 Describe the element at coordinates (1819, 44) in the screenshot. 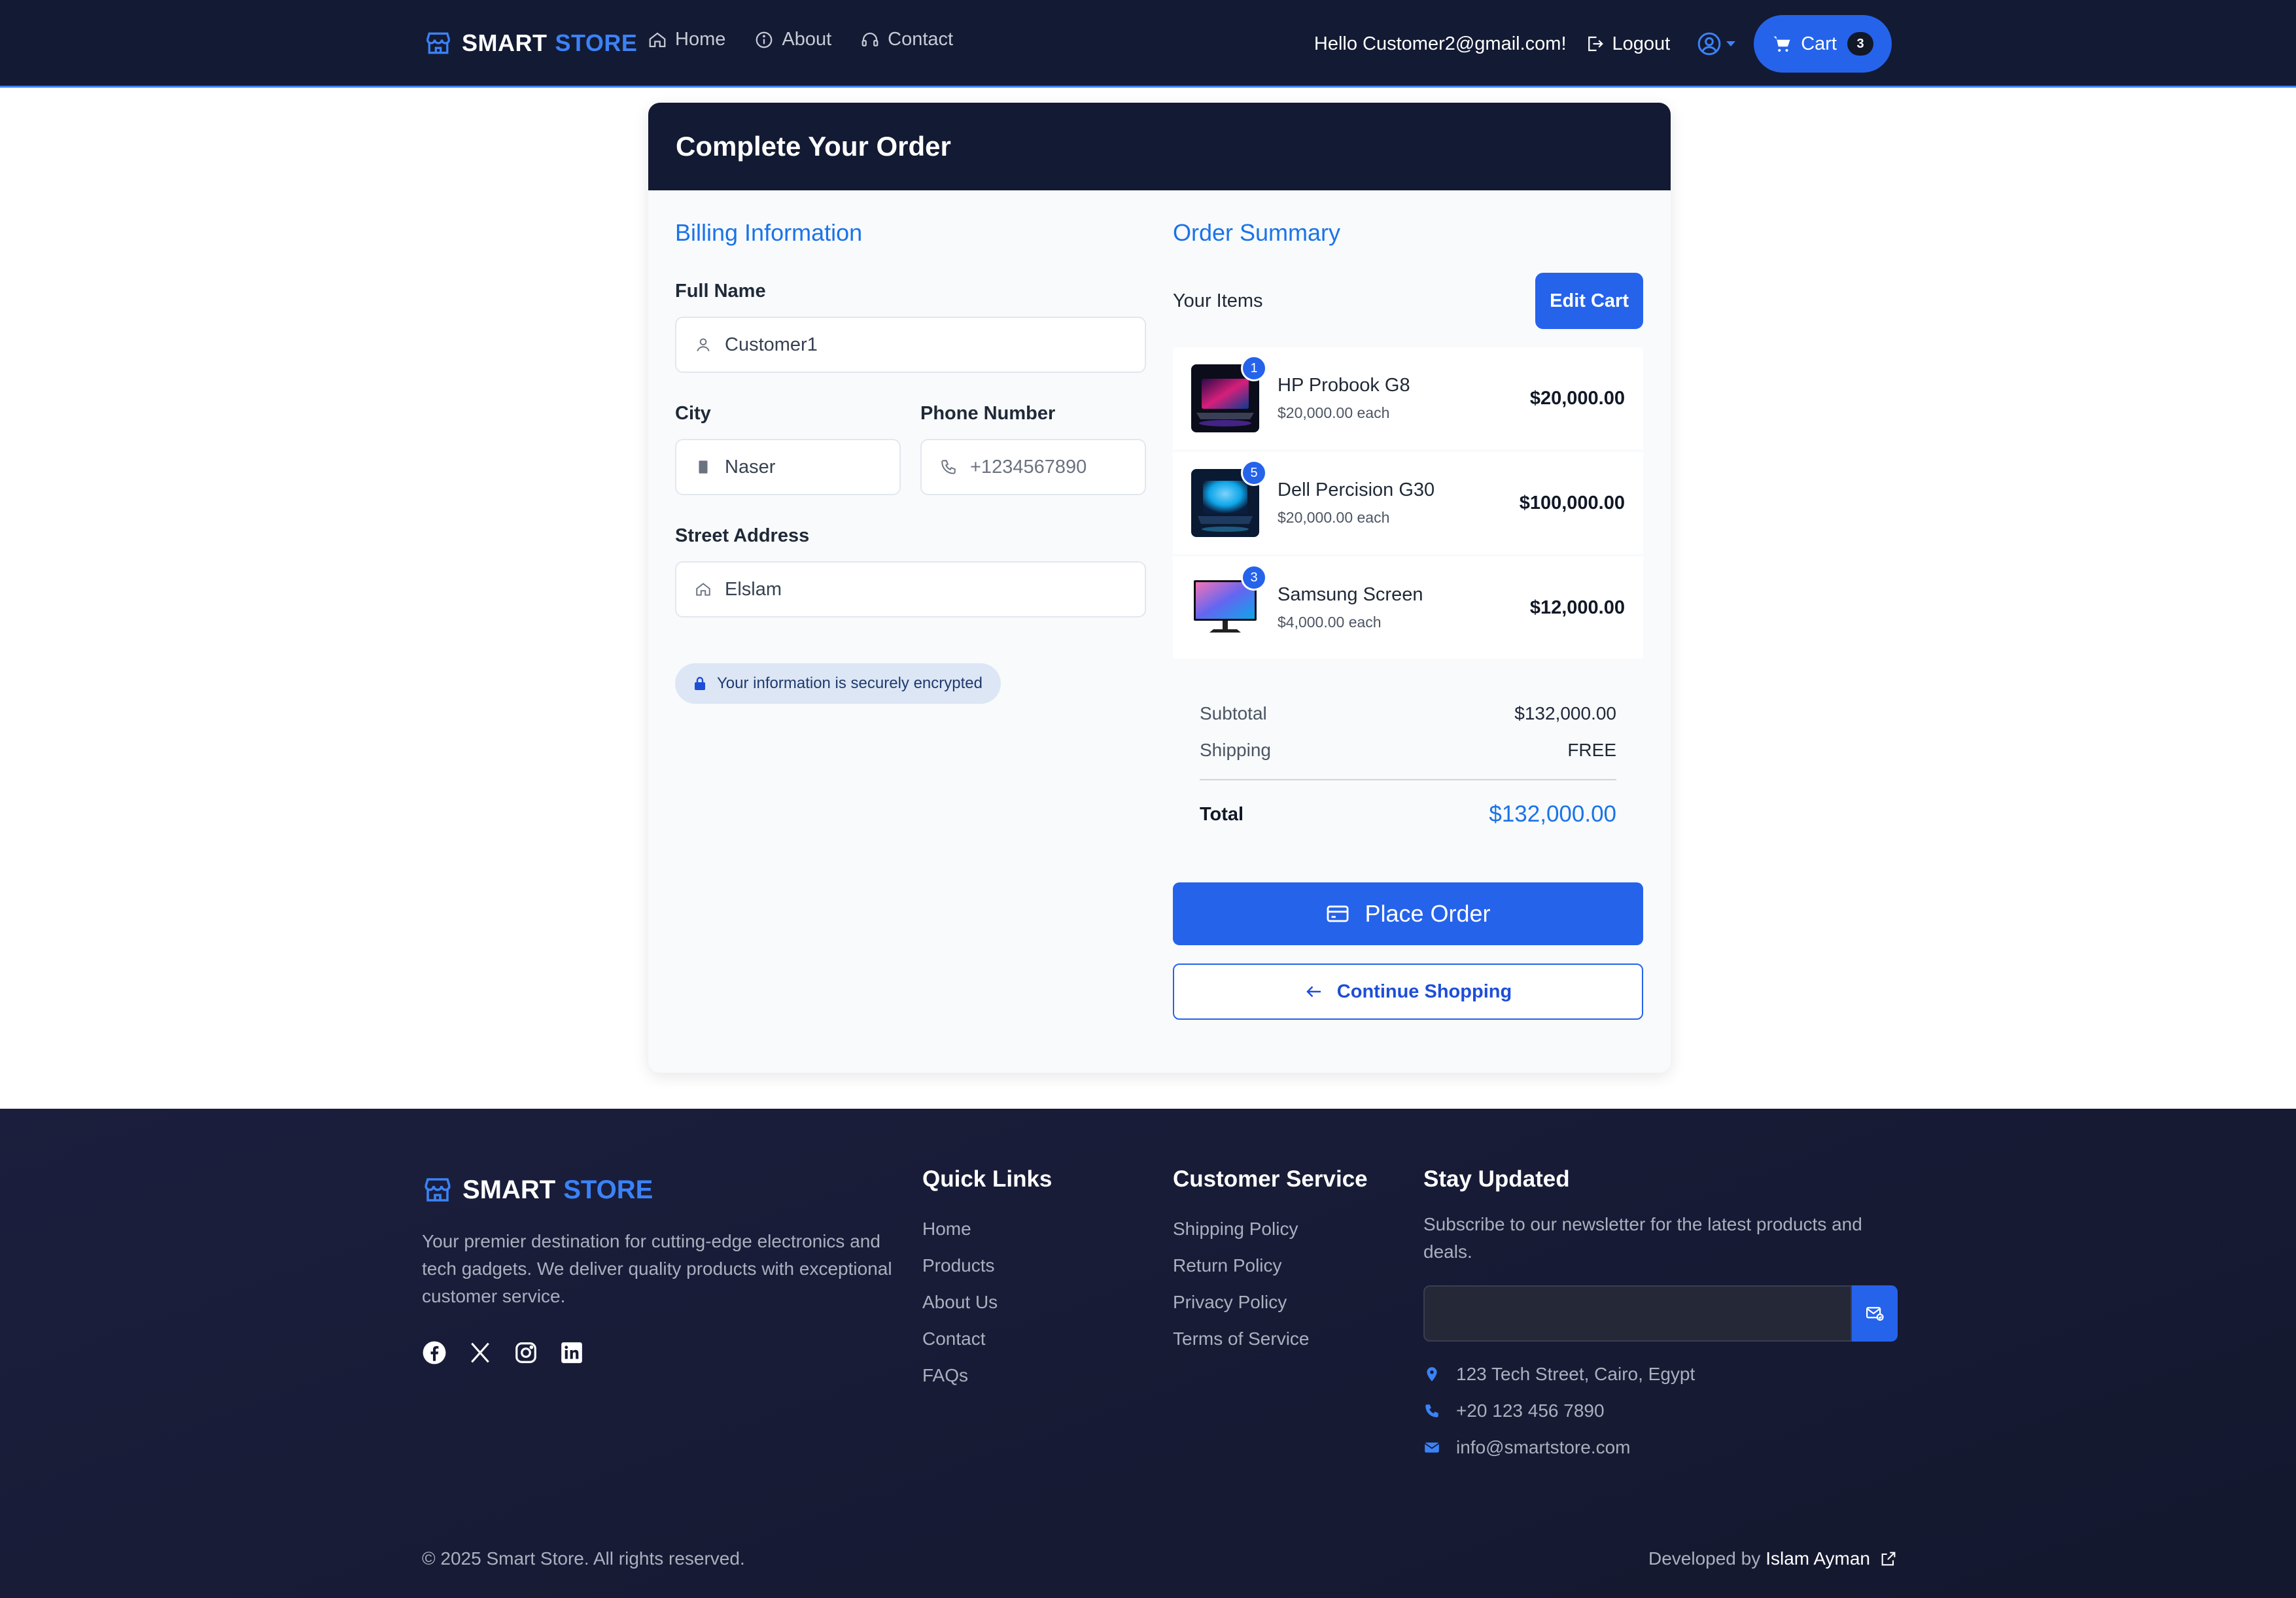

I see `cart-label: Cart` at that location.